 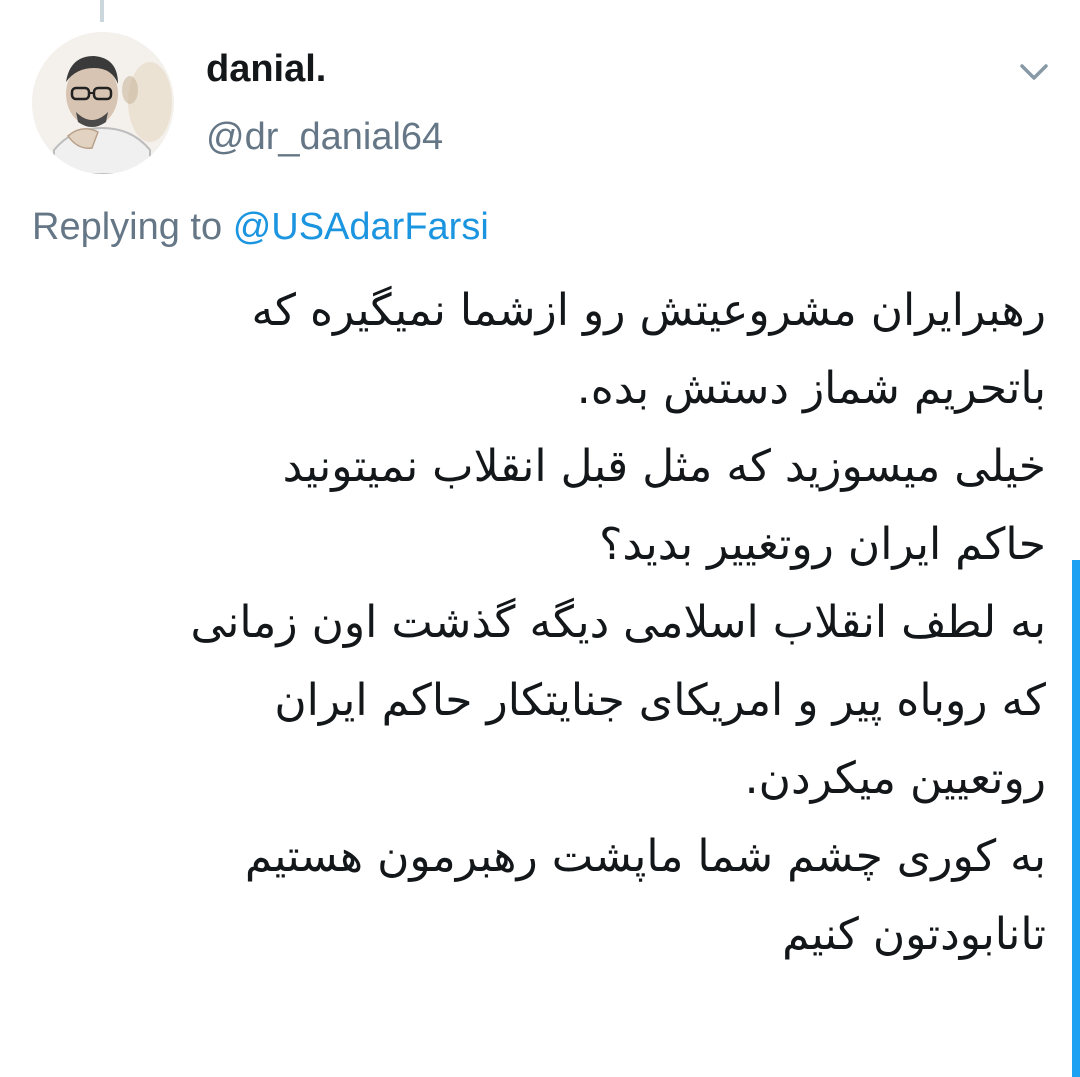 What do you see at coordinates (324, 137) in the screenshot?
I see `author-handle: @dr_danial64` at bounding box center [324, 137].